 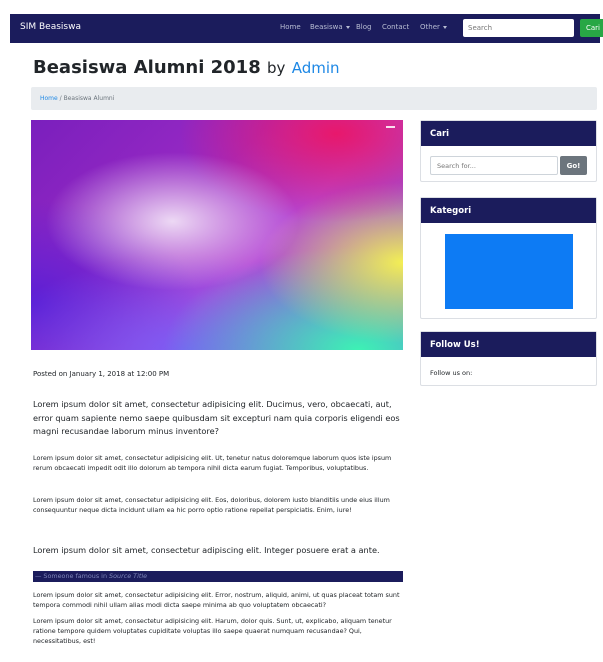 I want to click on kategori-widget-header: Kategori, so click(x=508, y=210).